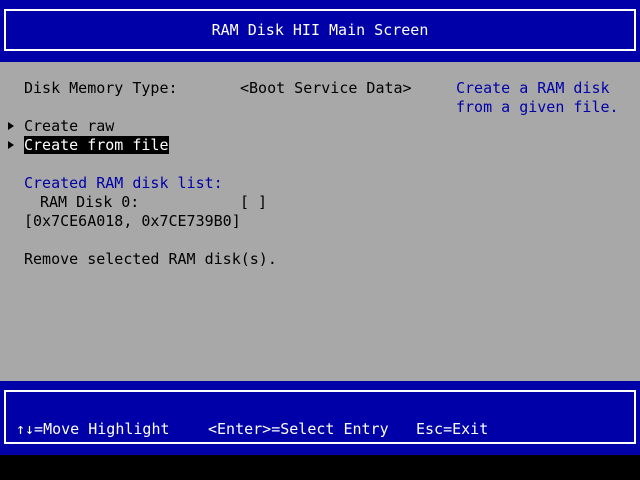  What do you see at coordinates (537, 107) in the screenshot?
I see `help-text-line2: from a given file.` at bounding box center [537, 107].